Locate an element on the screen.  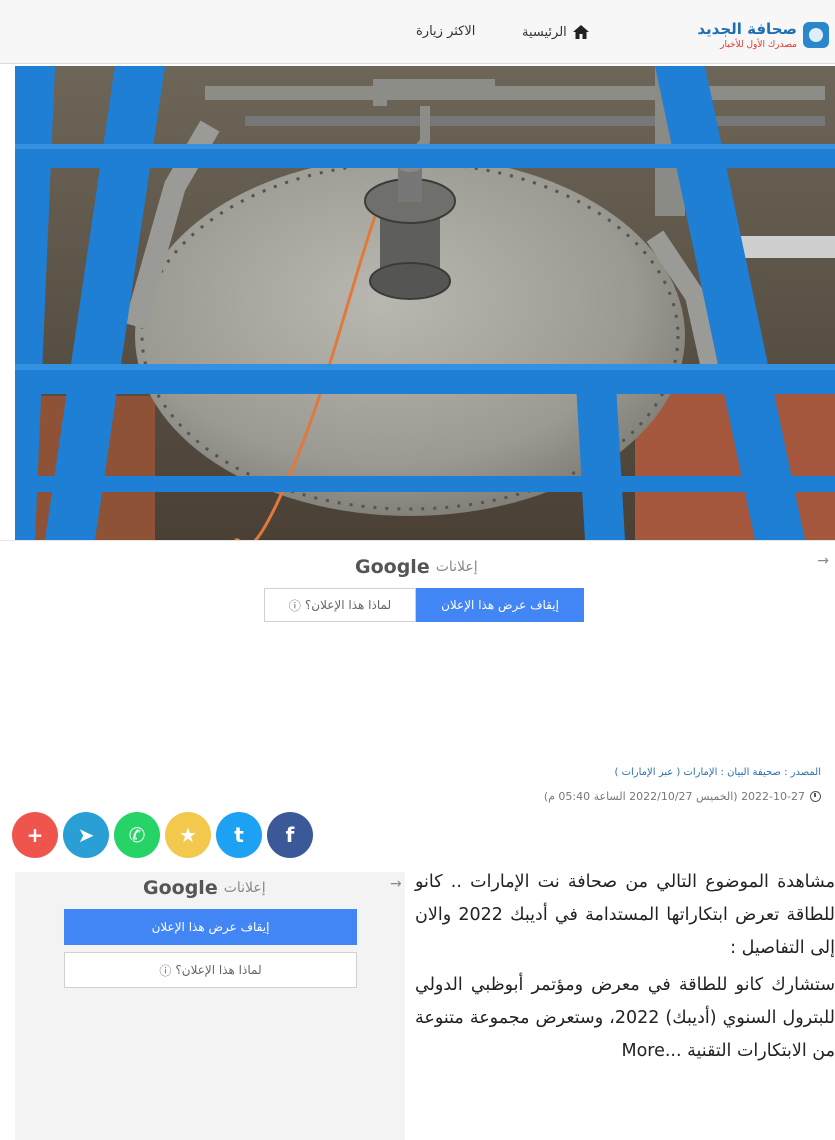
share-whatsapp-button: ✆ is located at coordinates (137, 835).